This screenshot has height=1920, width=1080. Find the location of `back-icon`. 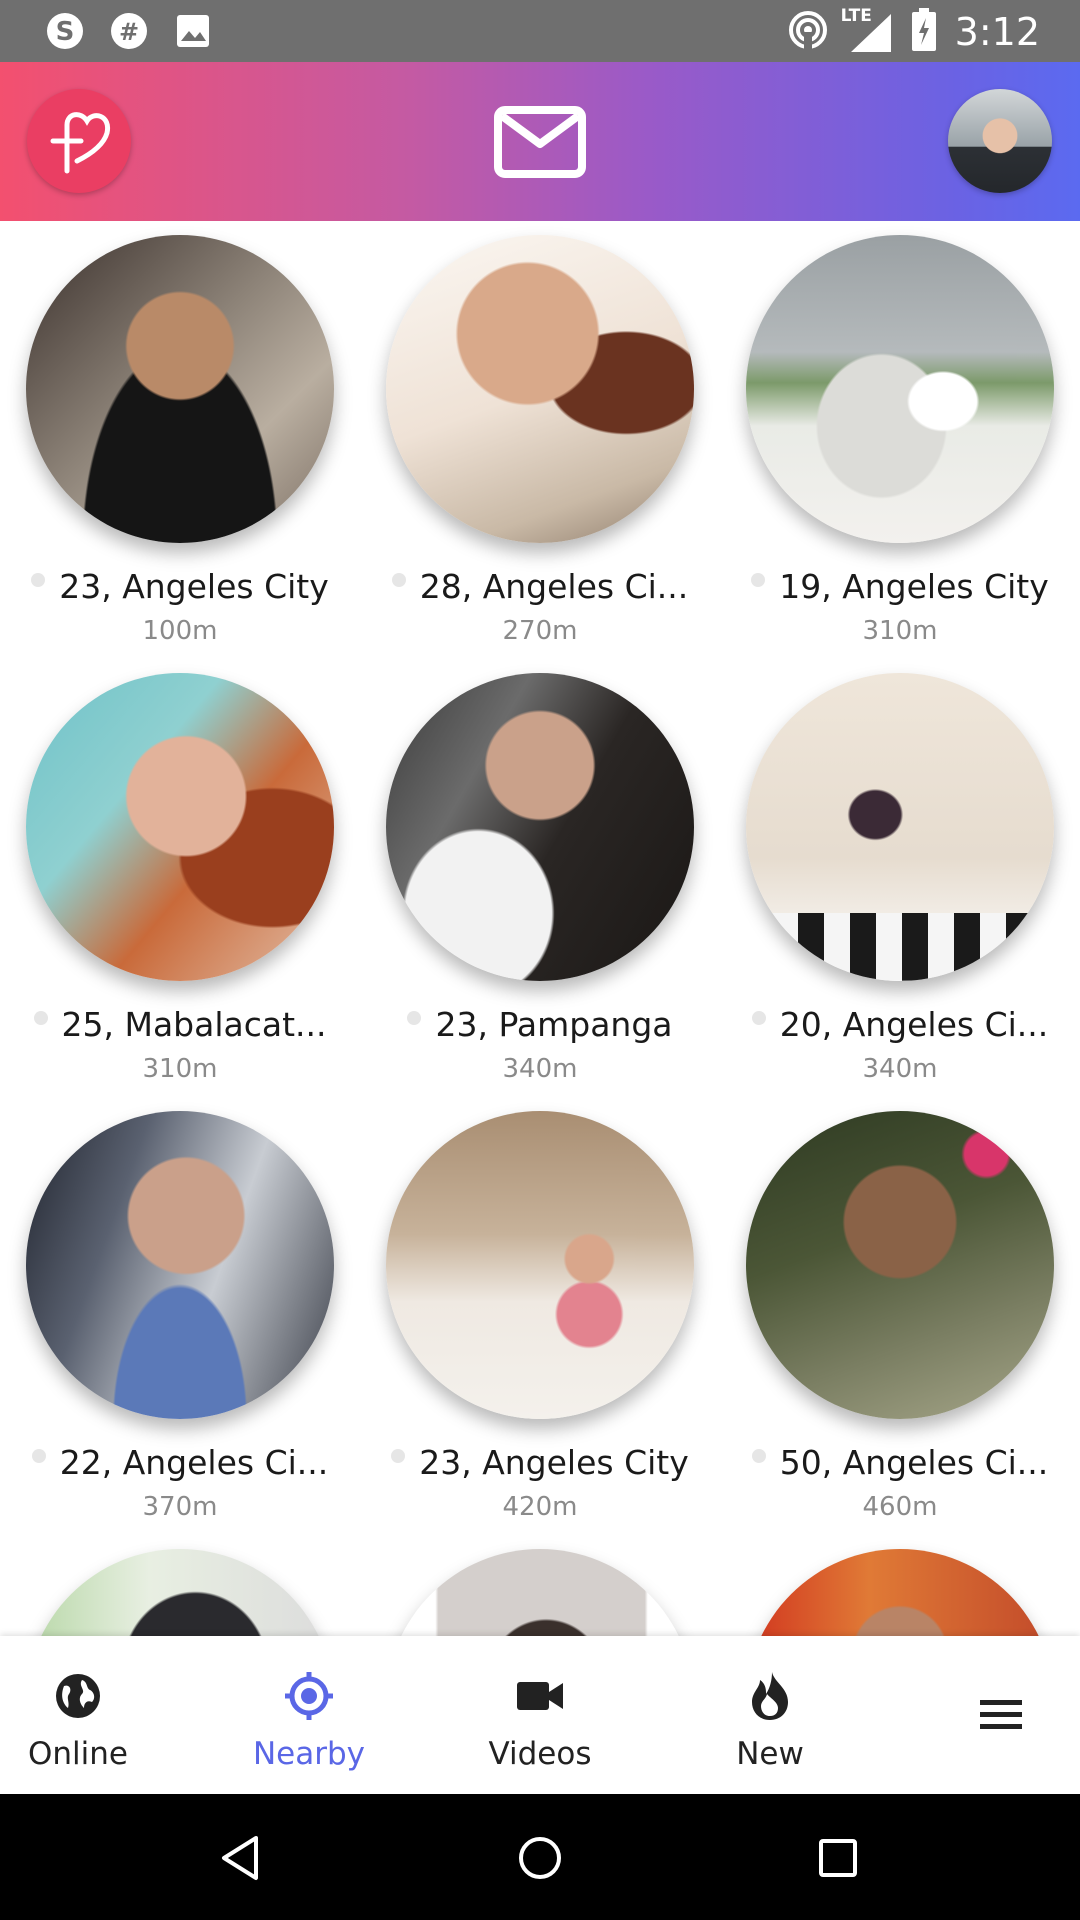

back-icon is located at coordinates (240, 1858).